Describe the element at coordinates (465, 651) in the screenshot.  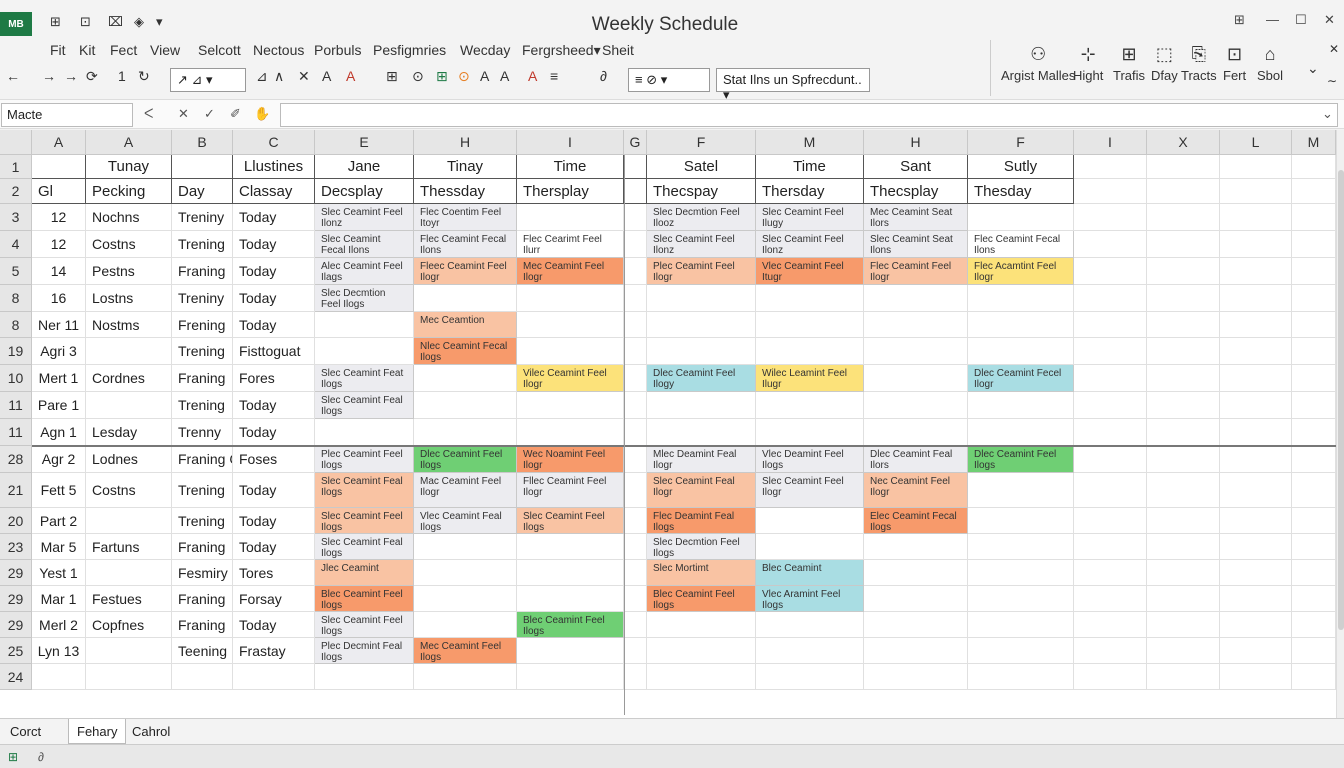
I see `event-cell: Mec Ceamint Feel Ilogs` at that location.